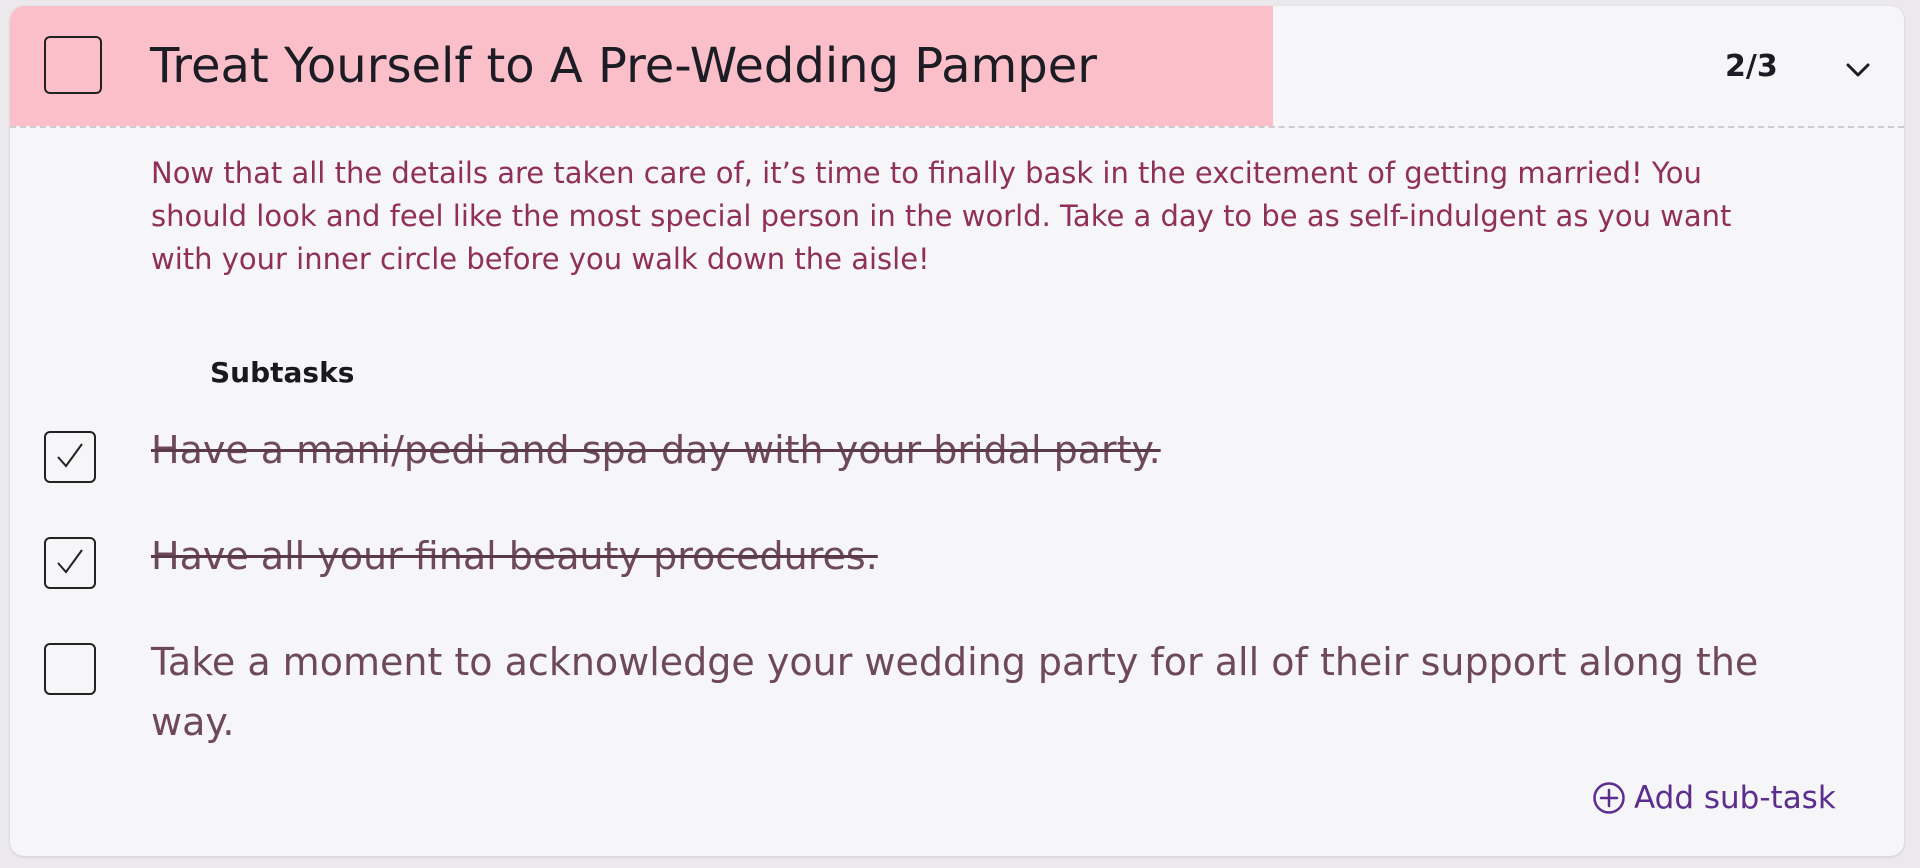 This screenshot has height=868, width=1920. What do you see at coordinates (1609, 798) in the screenshot?
I see `plus-circle-icon` at bounding box center [1609, 798].